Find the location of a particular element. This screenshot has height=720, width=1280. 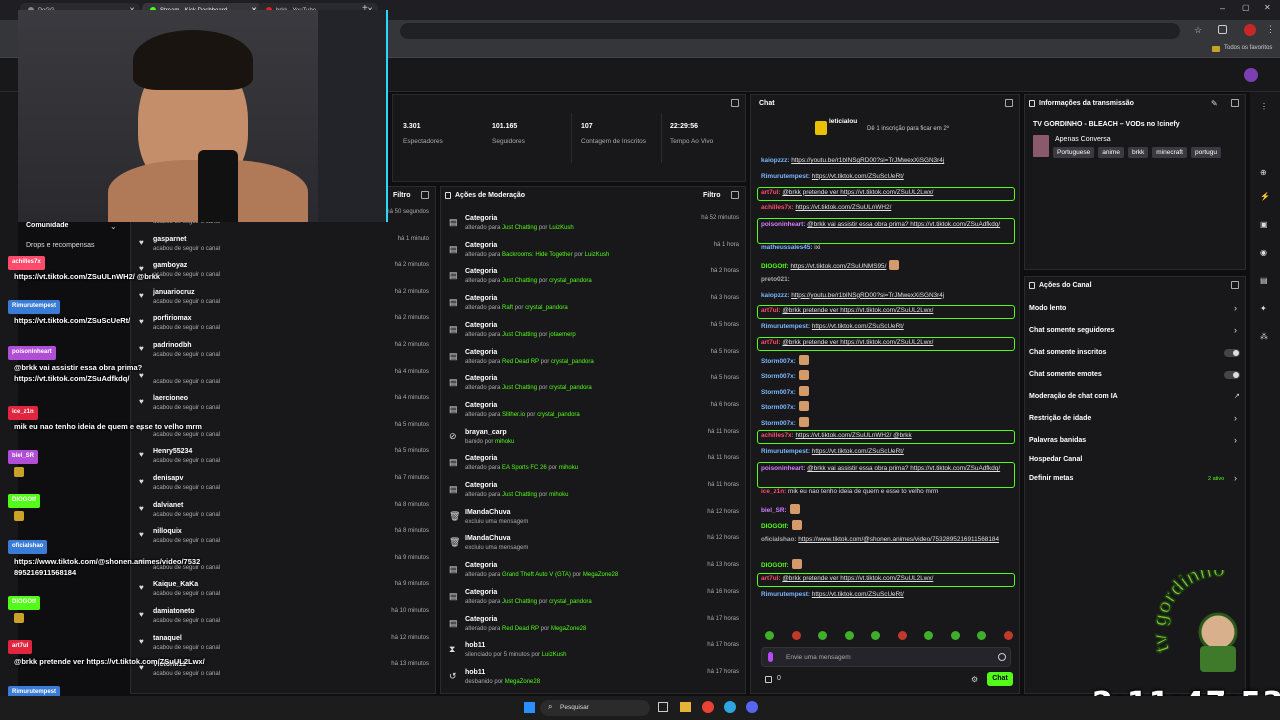

tag-chip: Portuguese is located at coordinates (1074, 152).